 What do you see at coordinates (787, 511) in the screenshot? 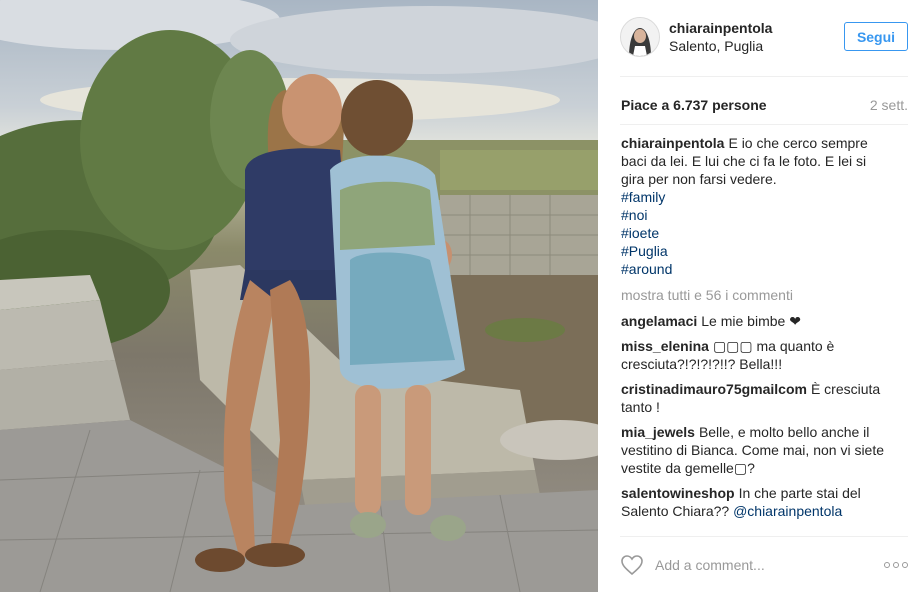
I see `mention-link: @chiarainpentola` at bounding box center [787, 511].